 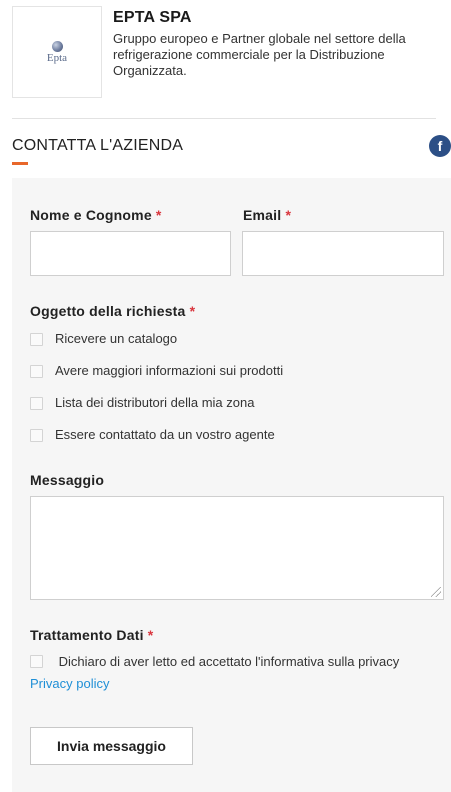 I want to click on privacy-label: Trattamento Dati *, so click(x=91, y=635).